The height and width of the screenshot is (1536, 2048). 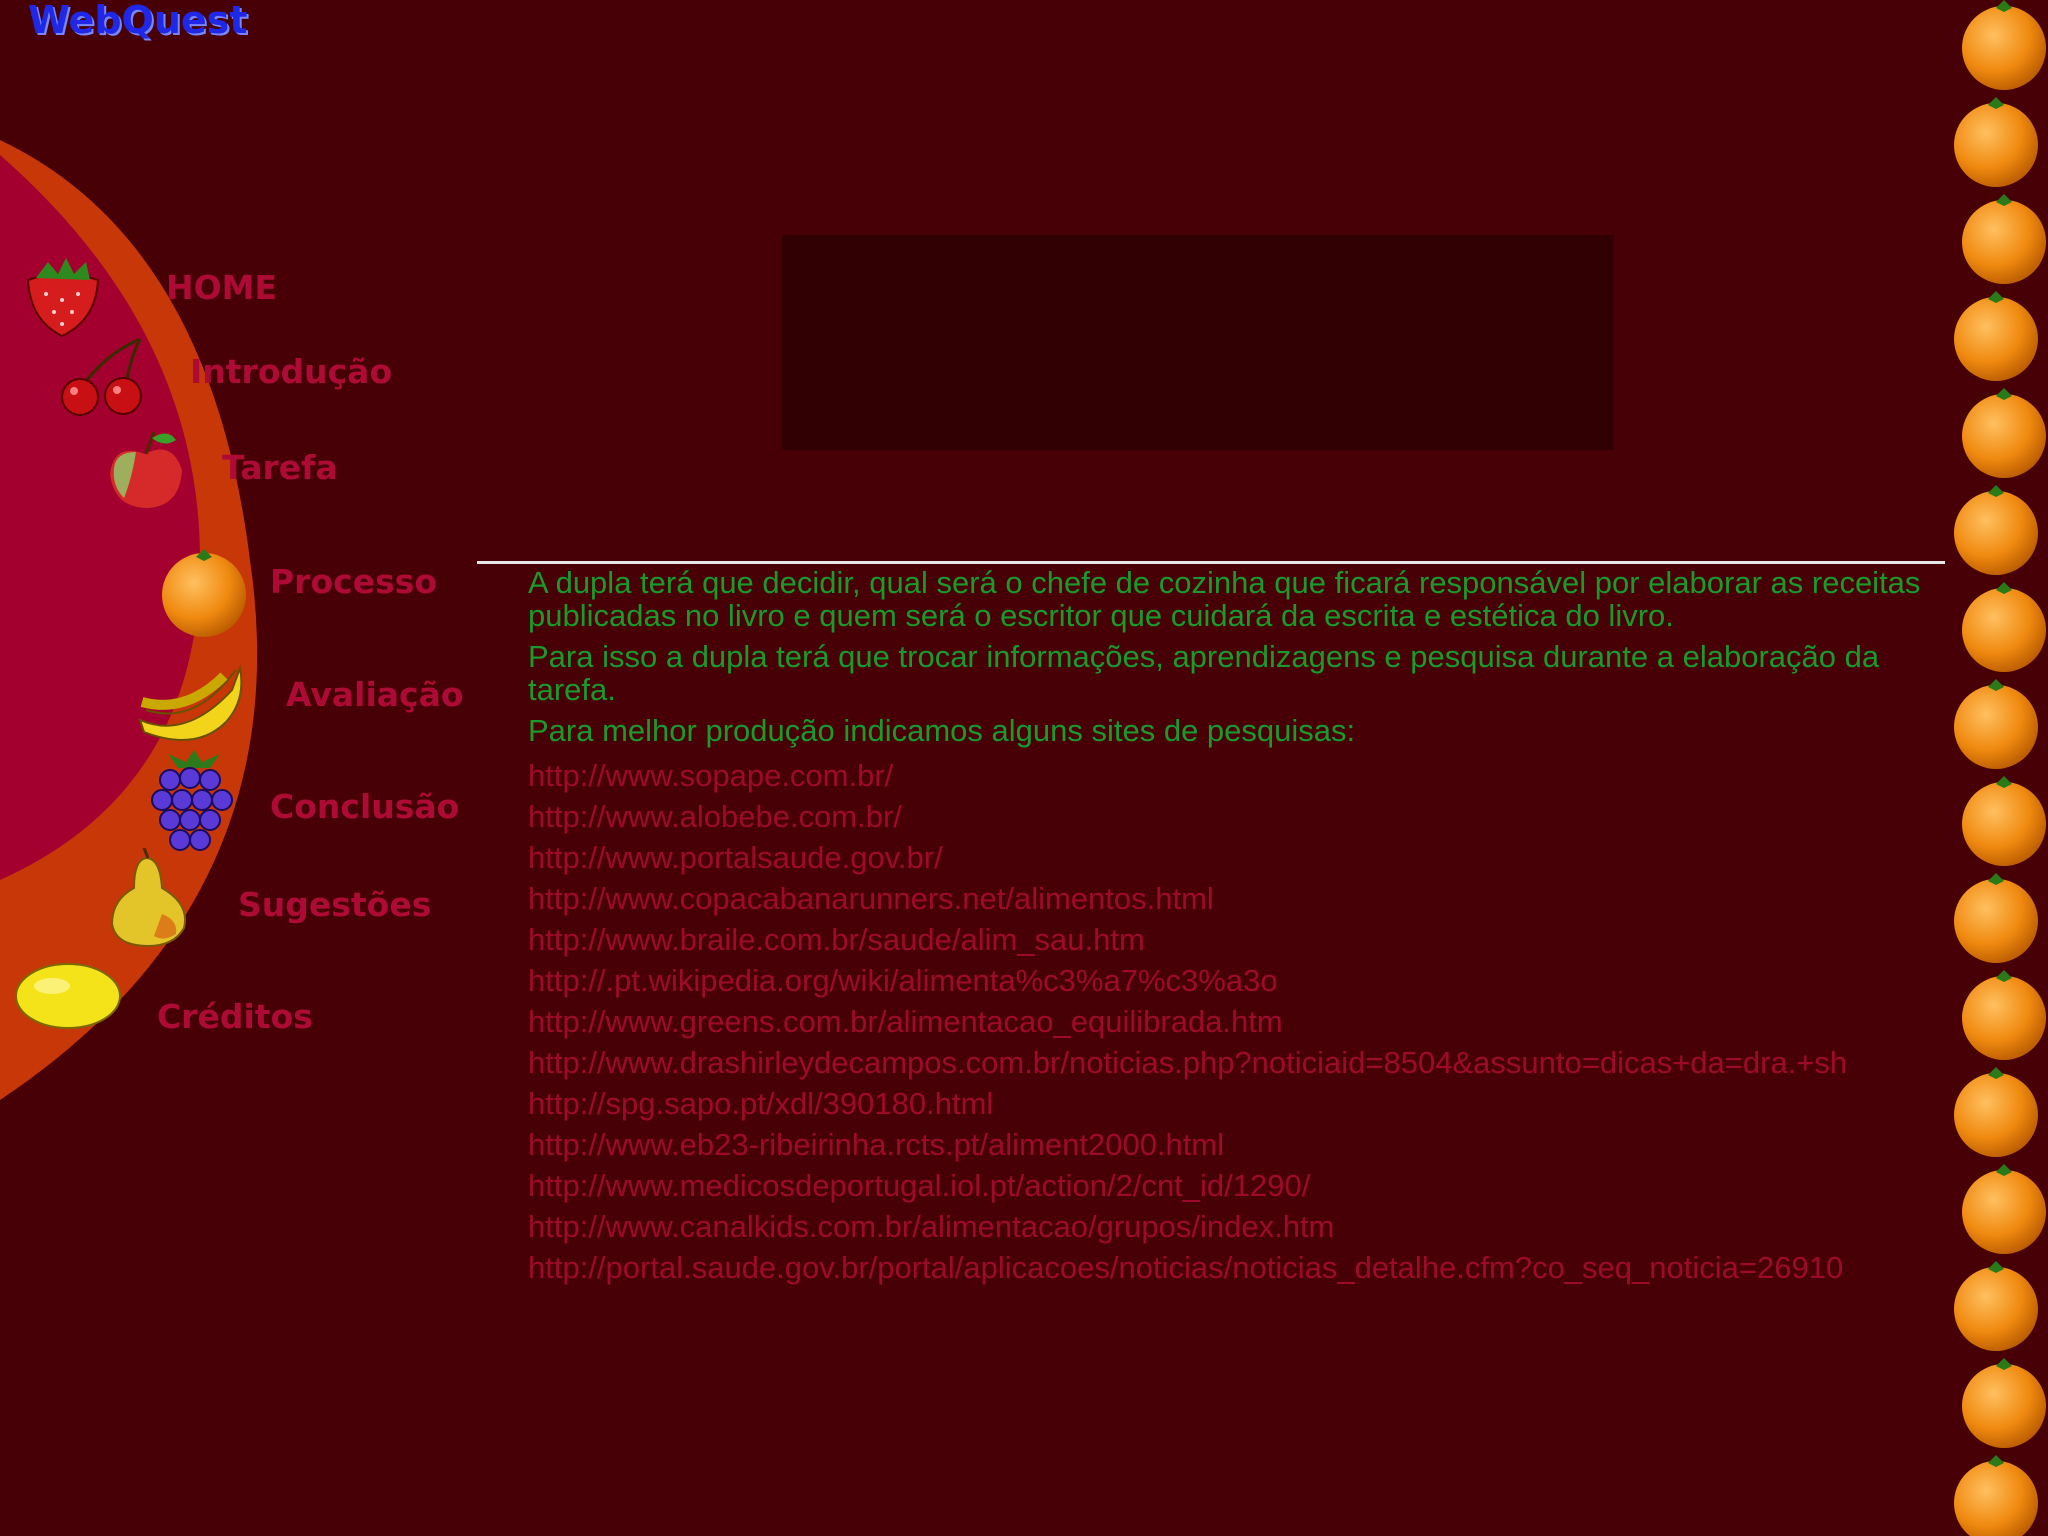 What do you see at coordinates (1211, 562) in the screenshot?
I see `content-divider` at bounding box center [1211, 562].